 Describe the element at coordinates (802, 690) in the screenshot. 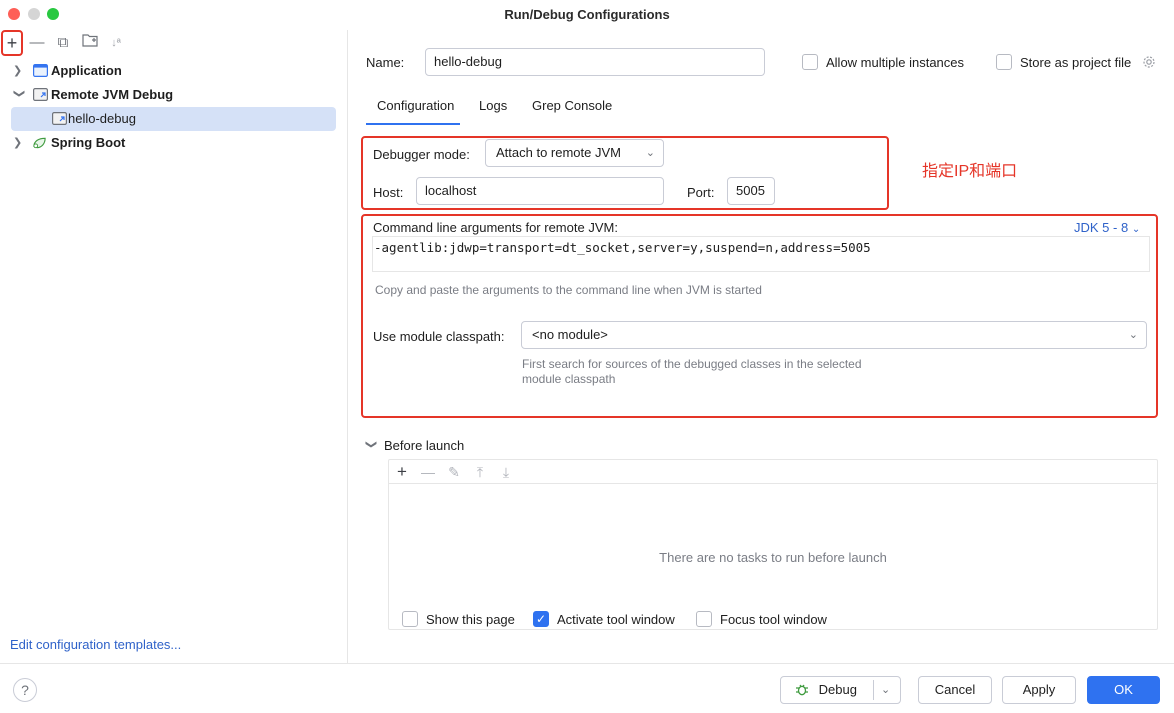

I see `bug-icon` at that location.